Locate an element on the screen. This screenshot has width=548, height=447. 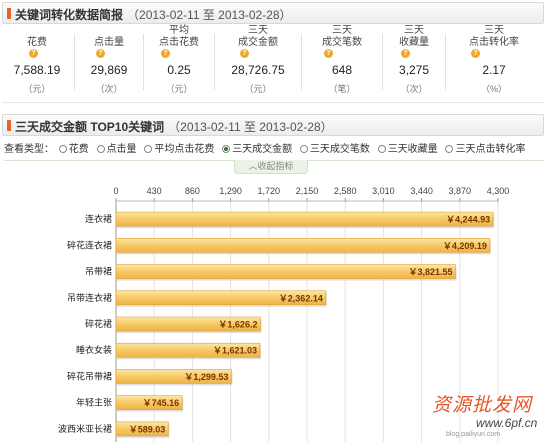
category-label: 睡衣女装 is located at coordinates (94, 350).